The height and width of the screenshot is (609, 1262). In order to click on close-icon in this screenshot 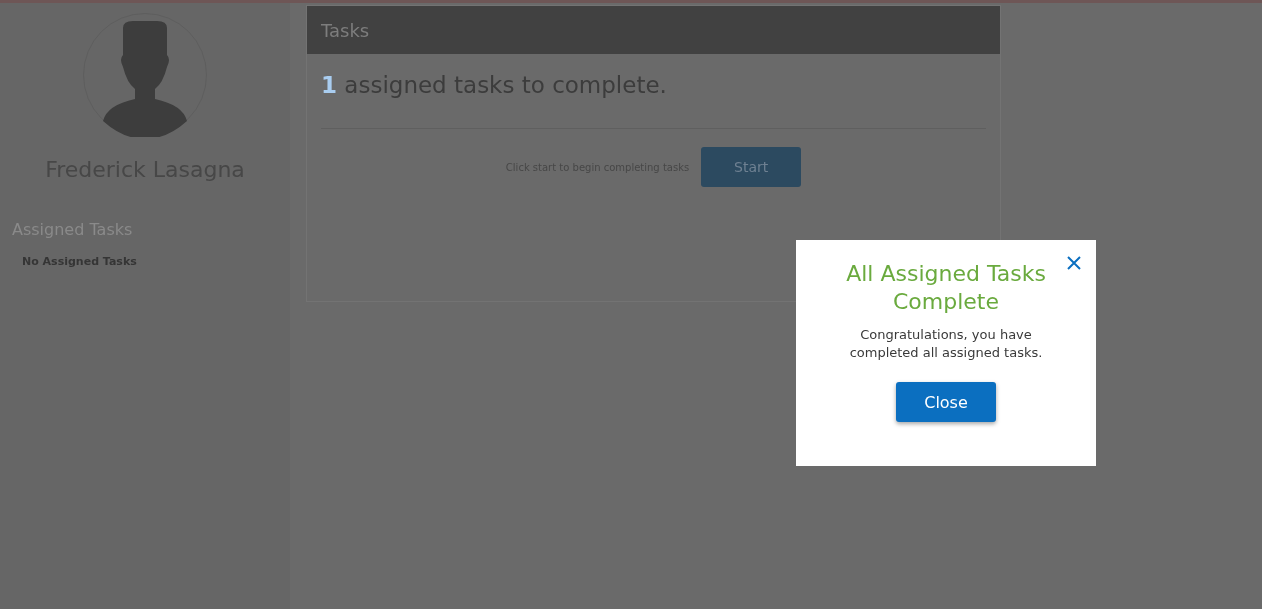, I will do `click(1074, 263)`.